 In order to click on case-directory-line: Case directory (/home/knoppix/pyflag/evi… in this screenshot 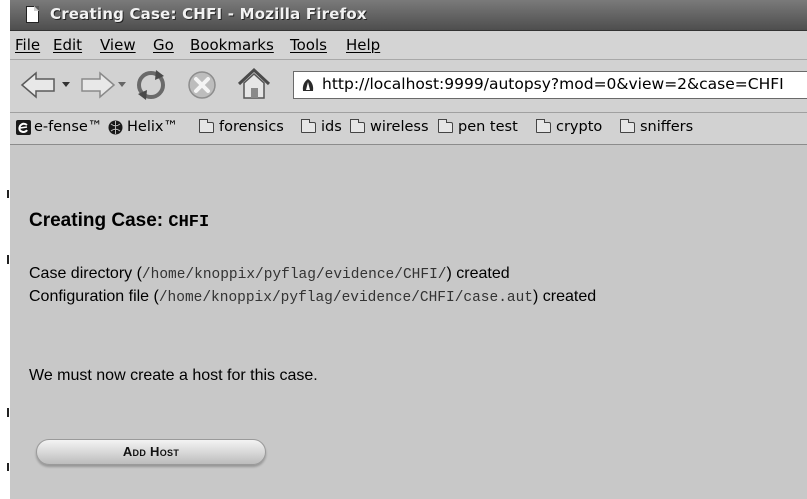, I will do `click(269, 274)`.